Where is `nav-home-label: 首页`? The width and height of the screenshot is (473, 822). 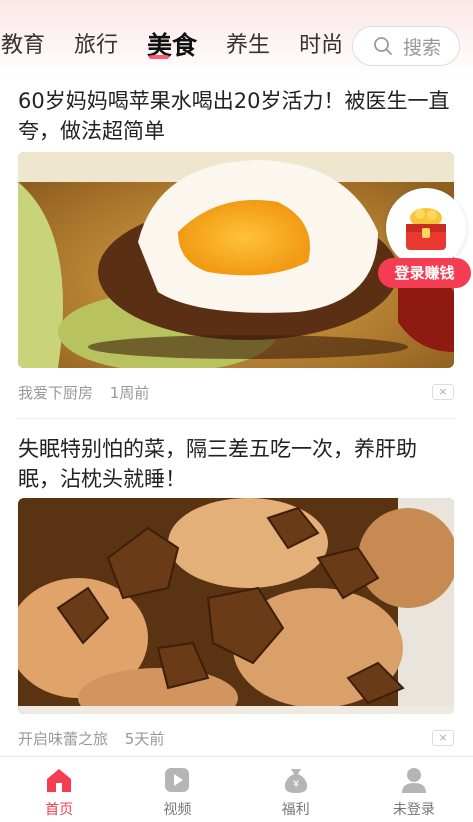
nav-home-label: 首页 is located at coordinates (59, 810).